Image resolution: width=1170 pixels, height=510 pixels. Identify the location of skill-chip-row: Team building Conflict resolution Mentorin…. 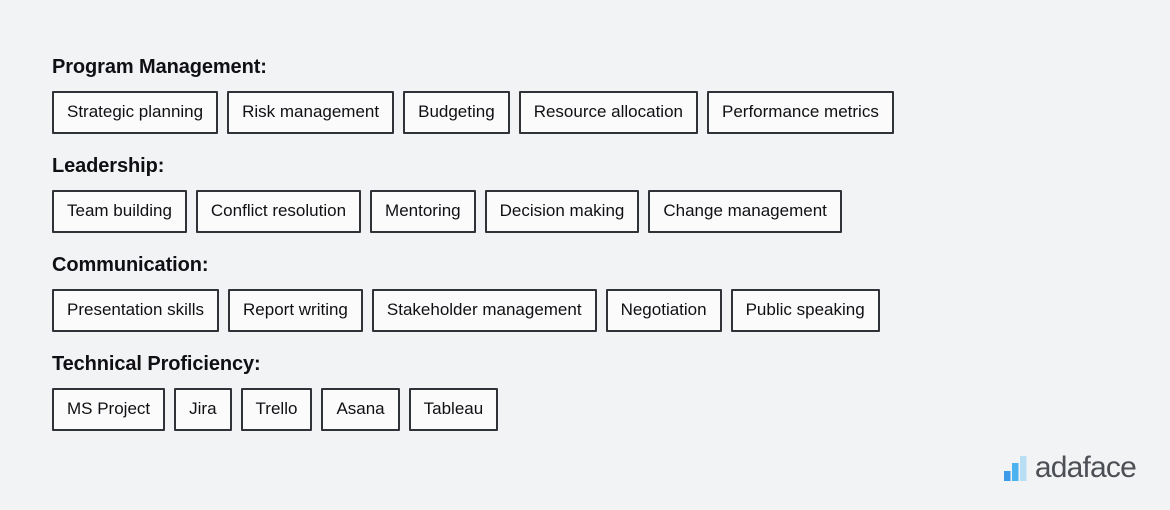
(591, 211).